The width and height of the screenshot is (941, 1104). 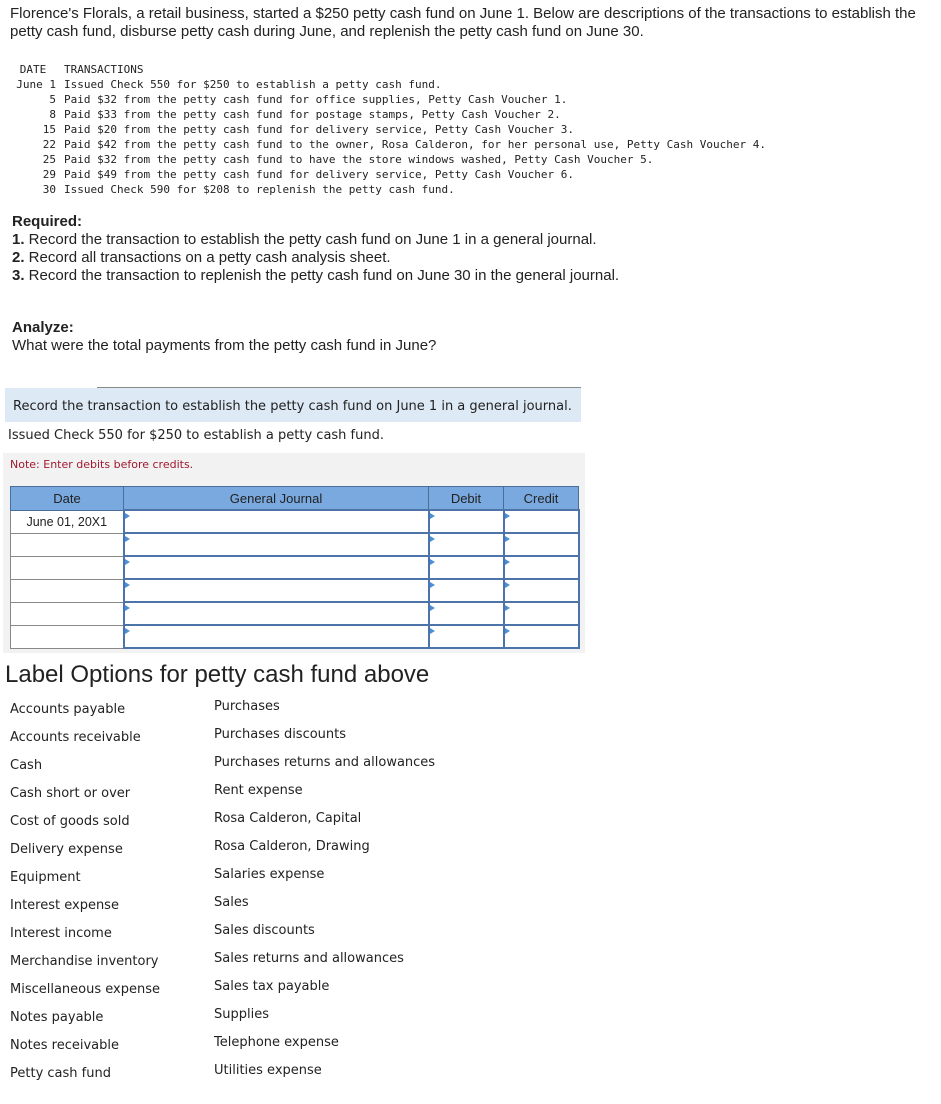 What do you see at coordinates (292, 846) in the screenshot?
I see `label-option: Rosa Calderon, Drawing` at bounding box center [292, 846].